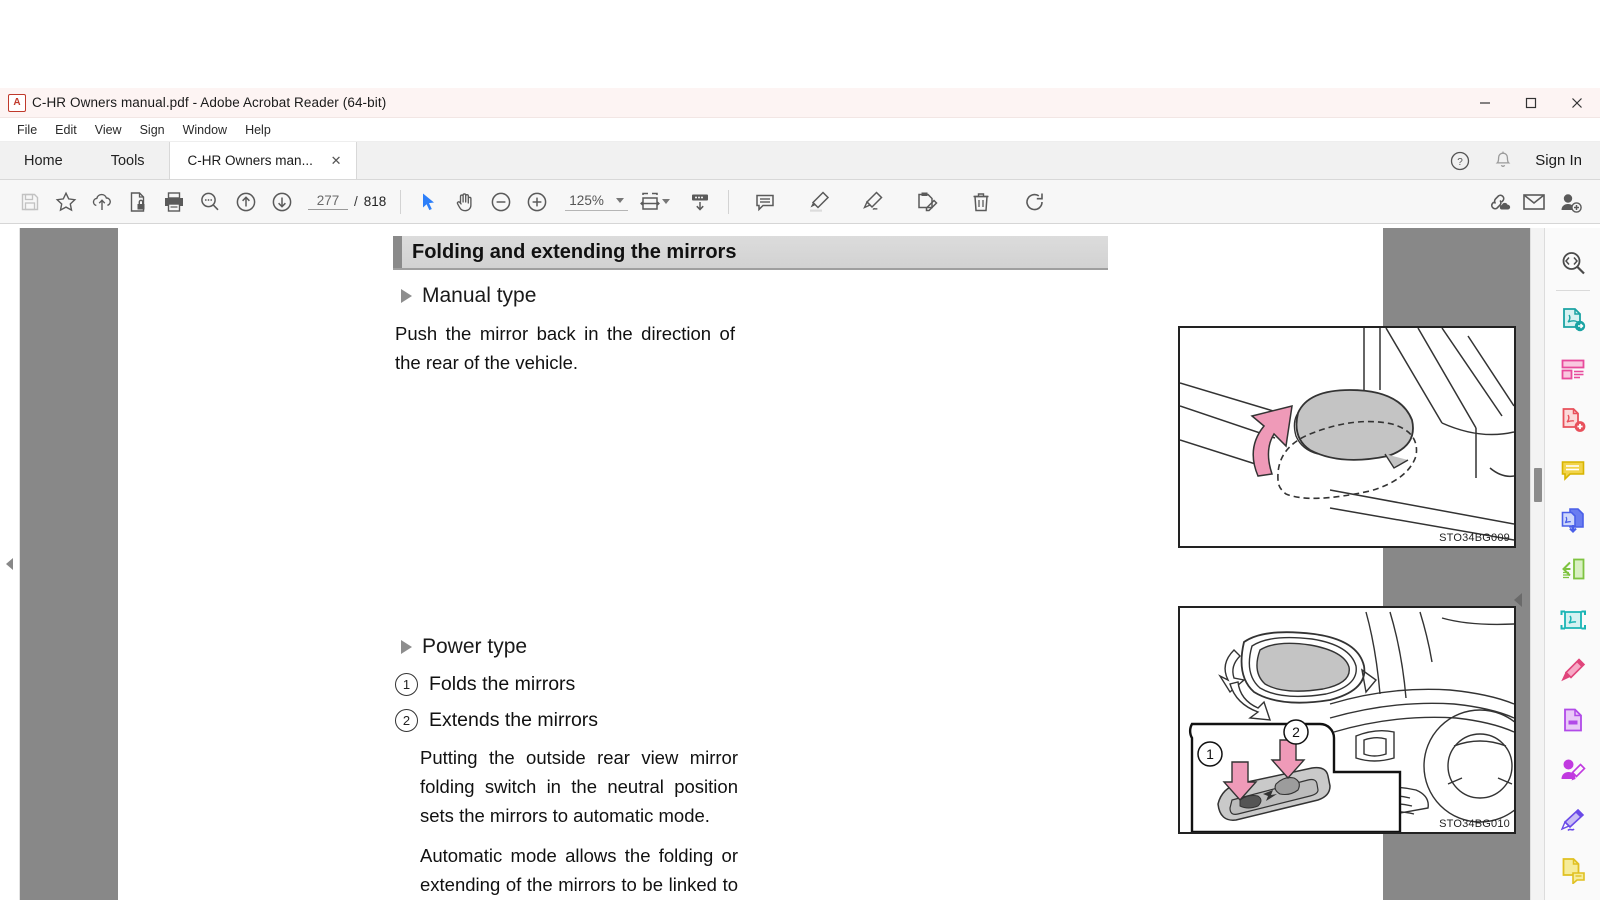 The width and height of the screenshot is (1600, 900). I want to click on request-signatures-icon, so click(1573, 770).